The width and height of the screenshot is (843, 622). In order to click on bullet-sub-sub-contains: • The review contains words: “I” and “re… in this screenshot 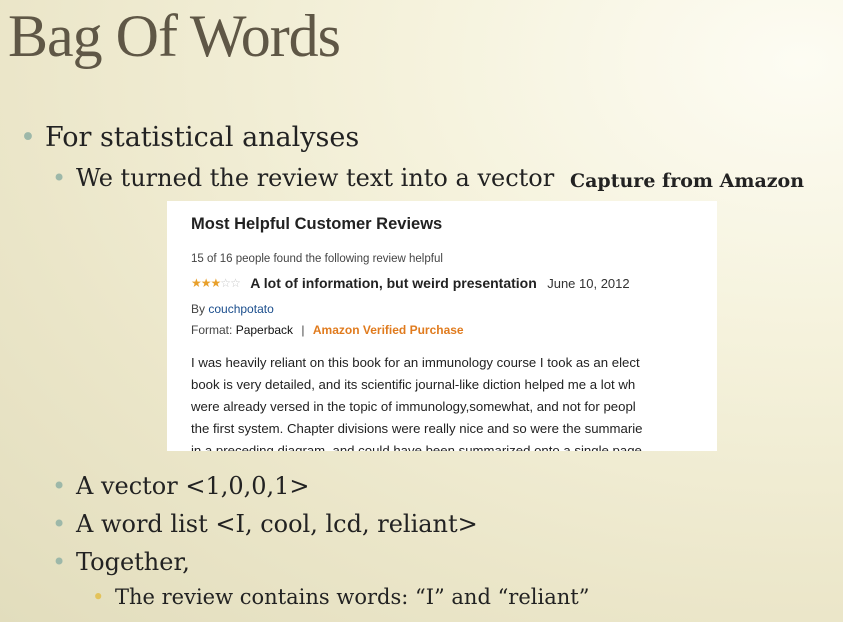, I will do `click(340, 597)`.